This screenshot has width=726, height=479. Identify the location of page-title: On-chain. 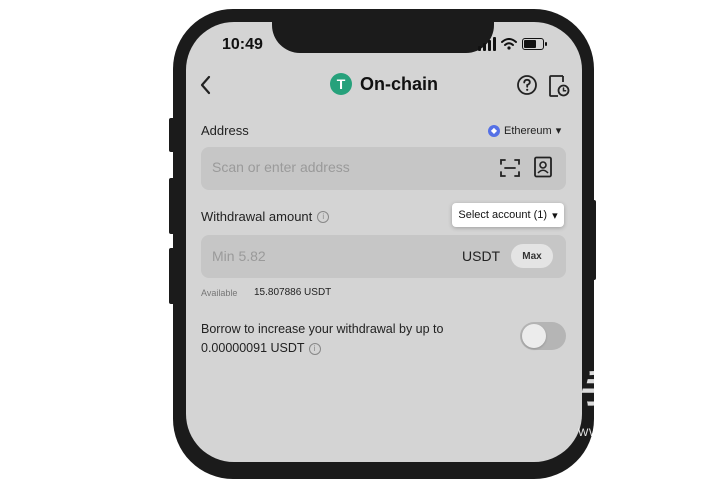
(399, 83).